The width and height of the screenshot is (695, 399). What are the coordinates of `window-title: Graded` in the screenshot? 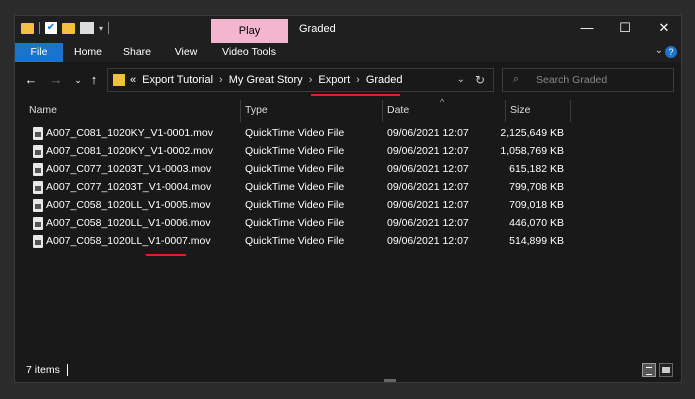 It's located at (317, 29).